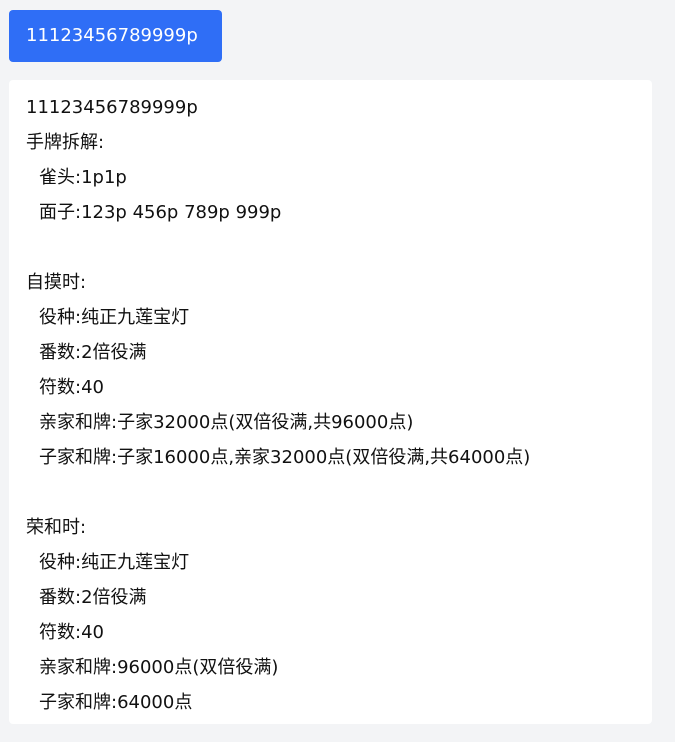  What do you see at coordinates (115, 36) in the screenshot?
I see `hand-input-button: 11123456789999p` at bounding box center [115, 36].